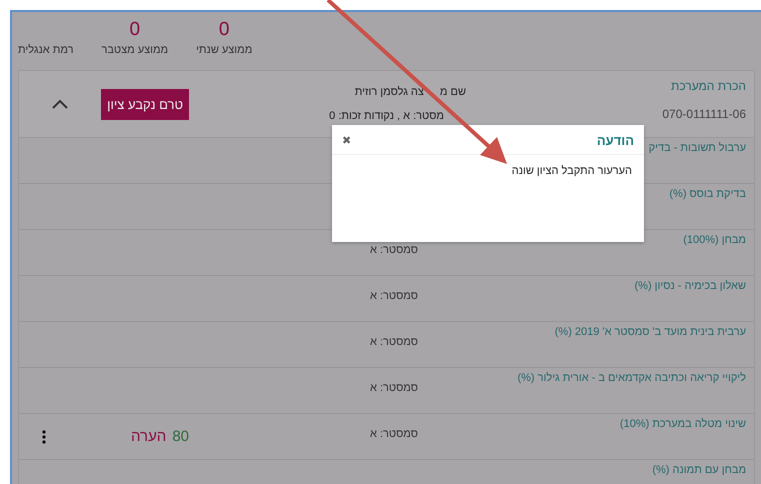  What do you see at coordinates (703, 114) in the screenshot?
I see `course-code: 070-0111111-06` at bounding box center [703, 114].